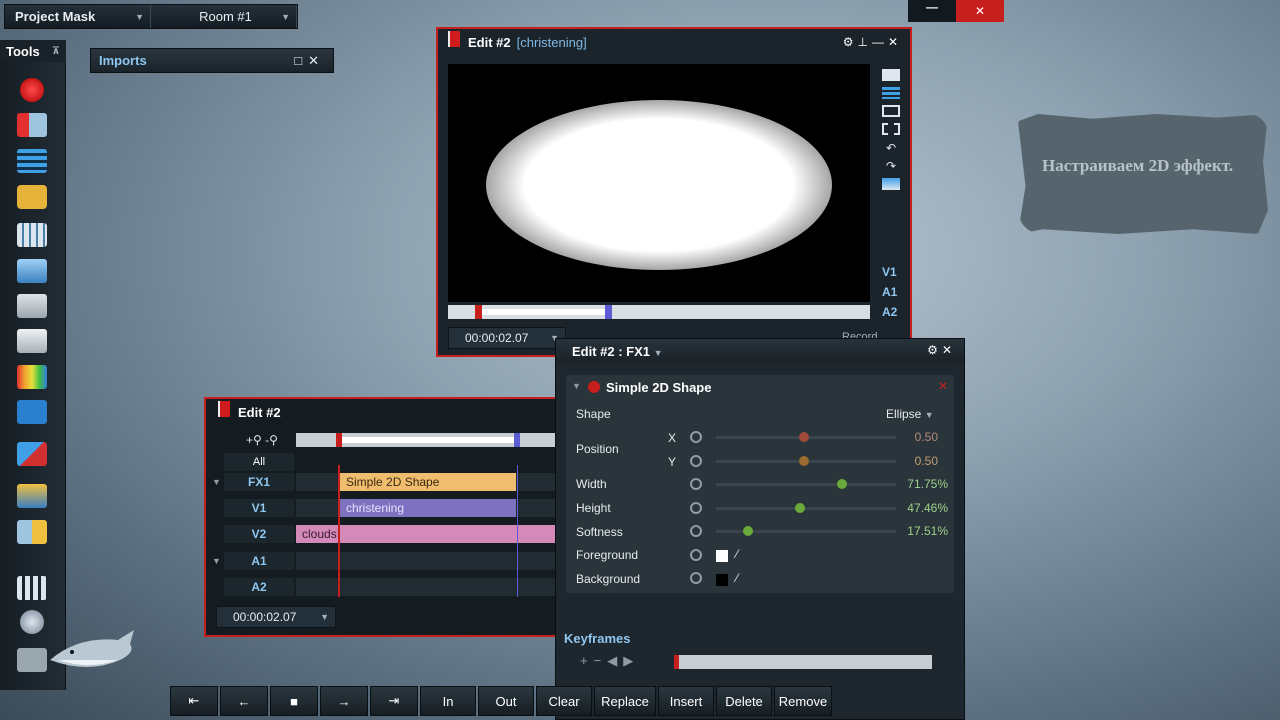  I want to click on shape-dropdown: Ellipse ▼, so click(910, 414).